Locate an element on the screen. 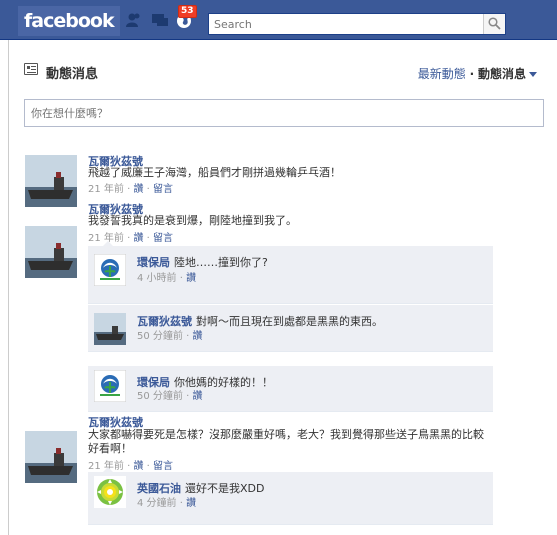 The image size is (557, 535). comment-author: 環保局 陸地……撞到你了? is located at coordinates (202, 262).